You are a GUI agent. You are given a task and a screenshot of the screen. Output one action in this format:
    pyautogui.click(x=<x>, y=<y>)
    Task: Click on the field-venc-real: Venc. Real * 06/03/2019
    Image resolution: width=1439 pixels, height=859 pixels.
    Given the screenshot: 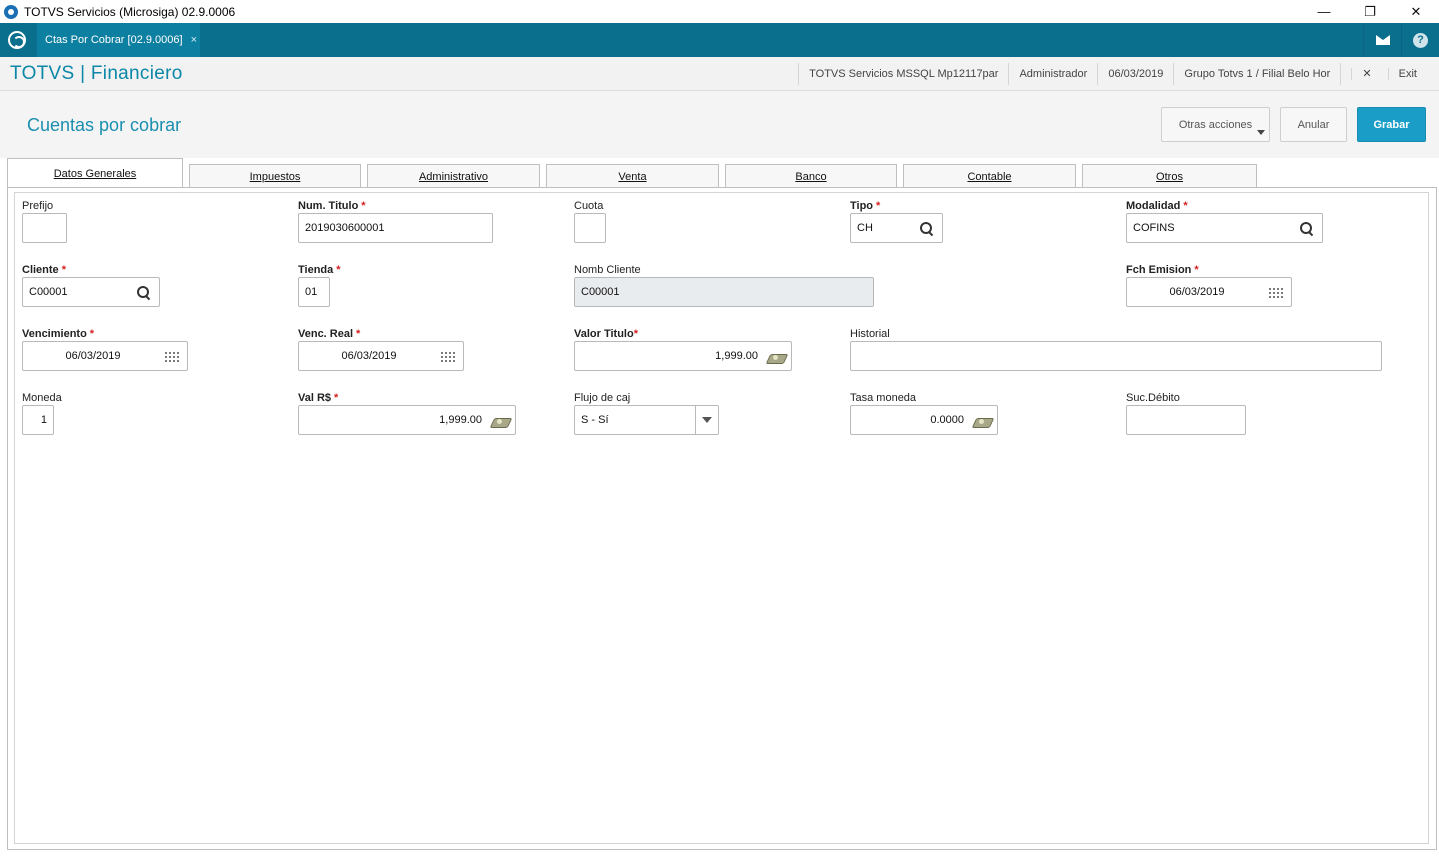 What is the action you would take?
    pyautogui.click(x=383, y=350)
    